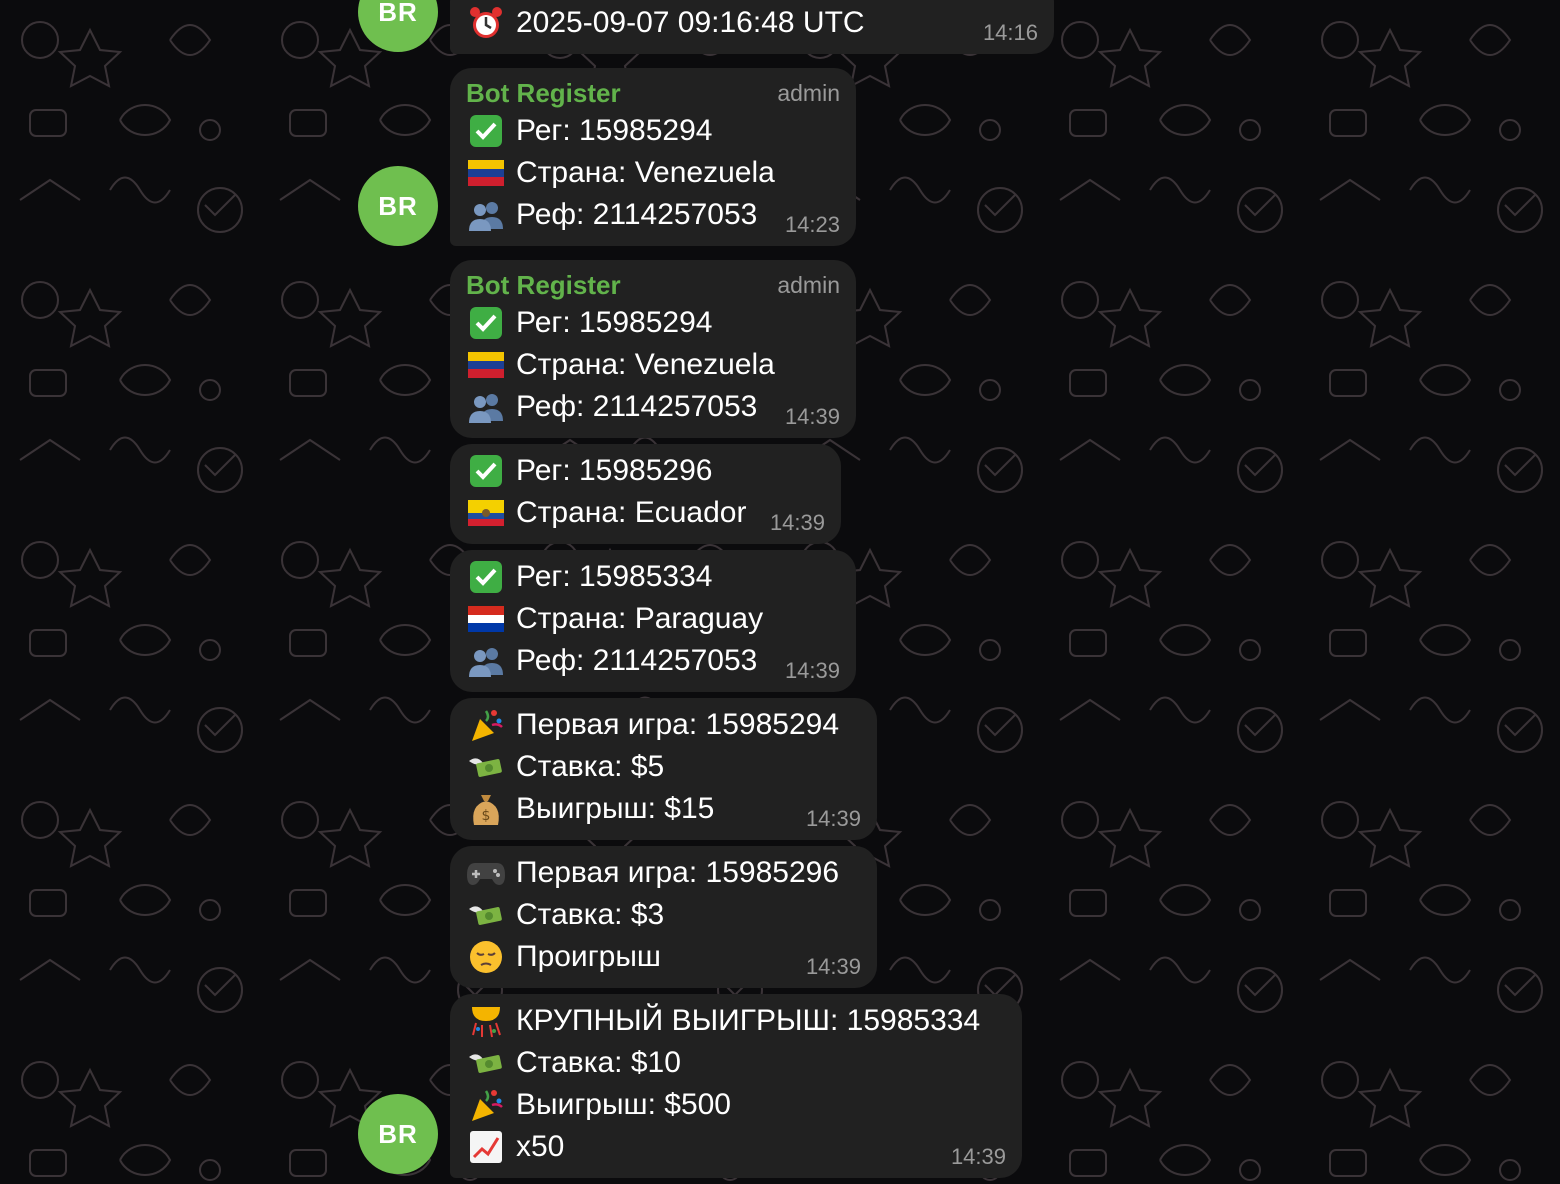 This screenshot has height=1184, width=1560. I want to click on message-line: Первая игра: 15985294, so click(652, 725).